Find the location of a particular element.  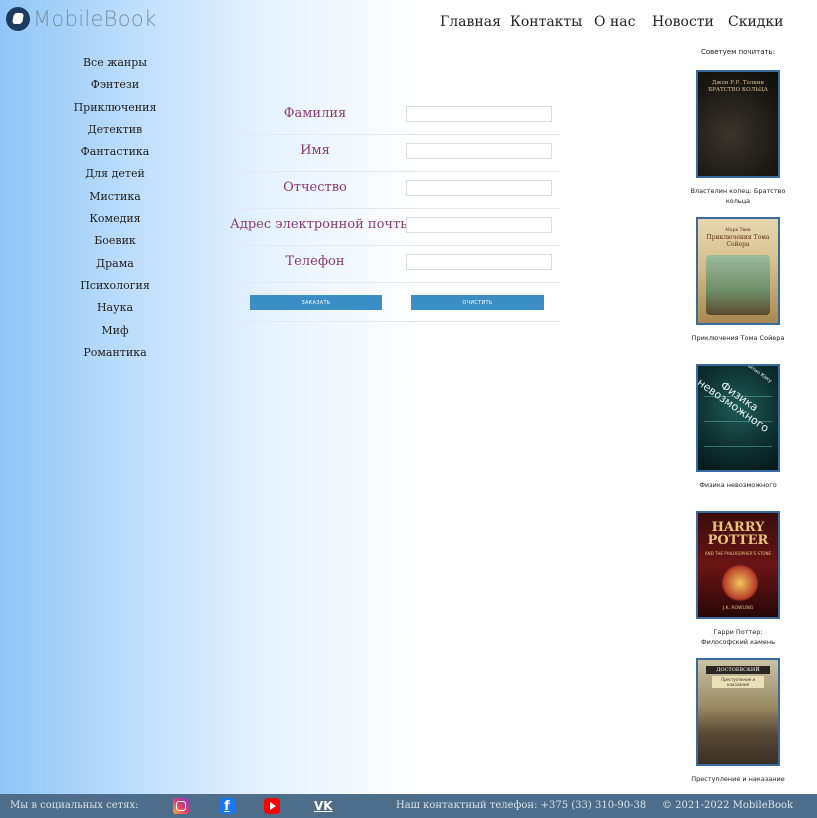

book-caption: Преступление и наказание is located at coordinates (738, 779).